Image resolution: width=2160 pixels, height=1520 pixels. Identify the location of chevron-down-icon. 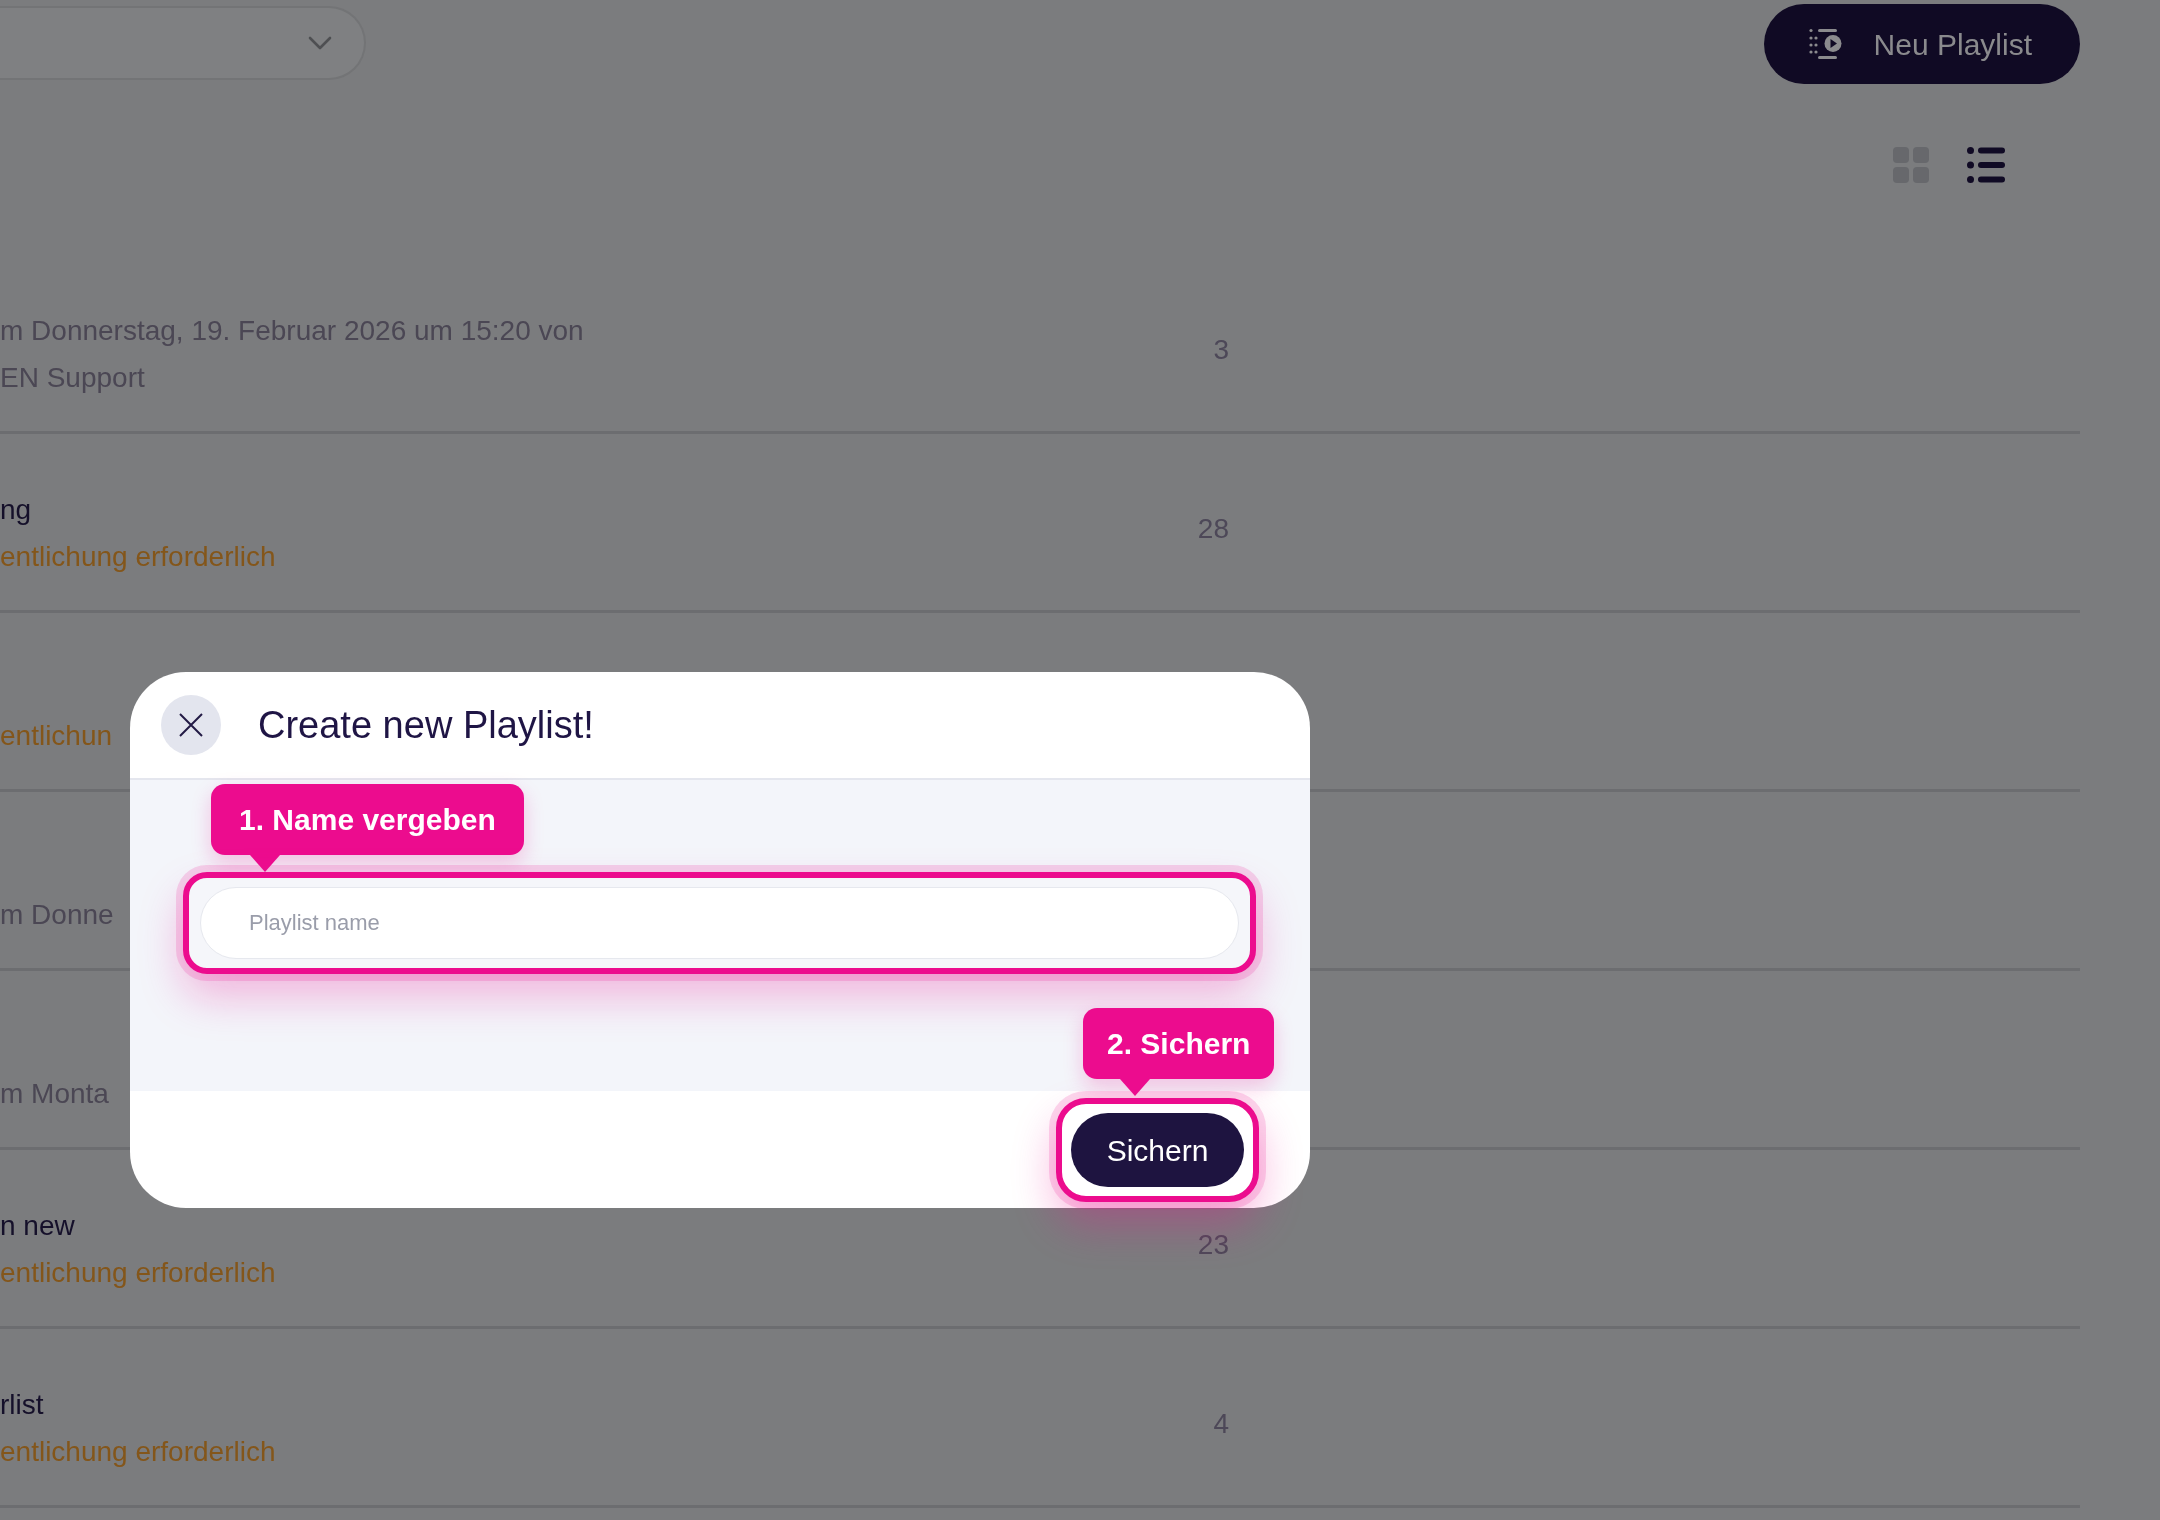
(320, 43).